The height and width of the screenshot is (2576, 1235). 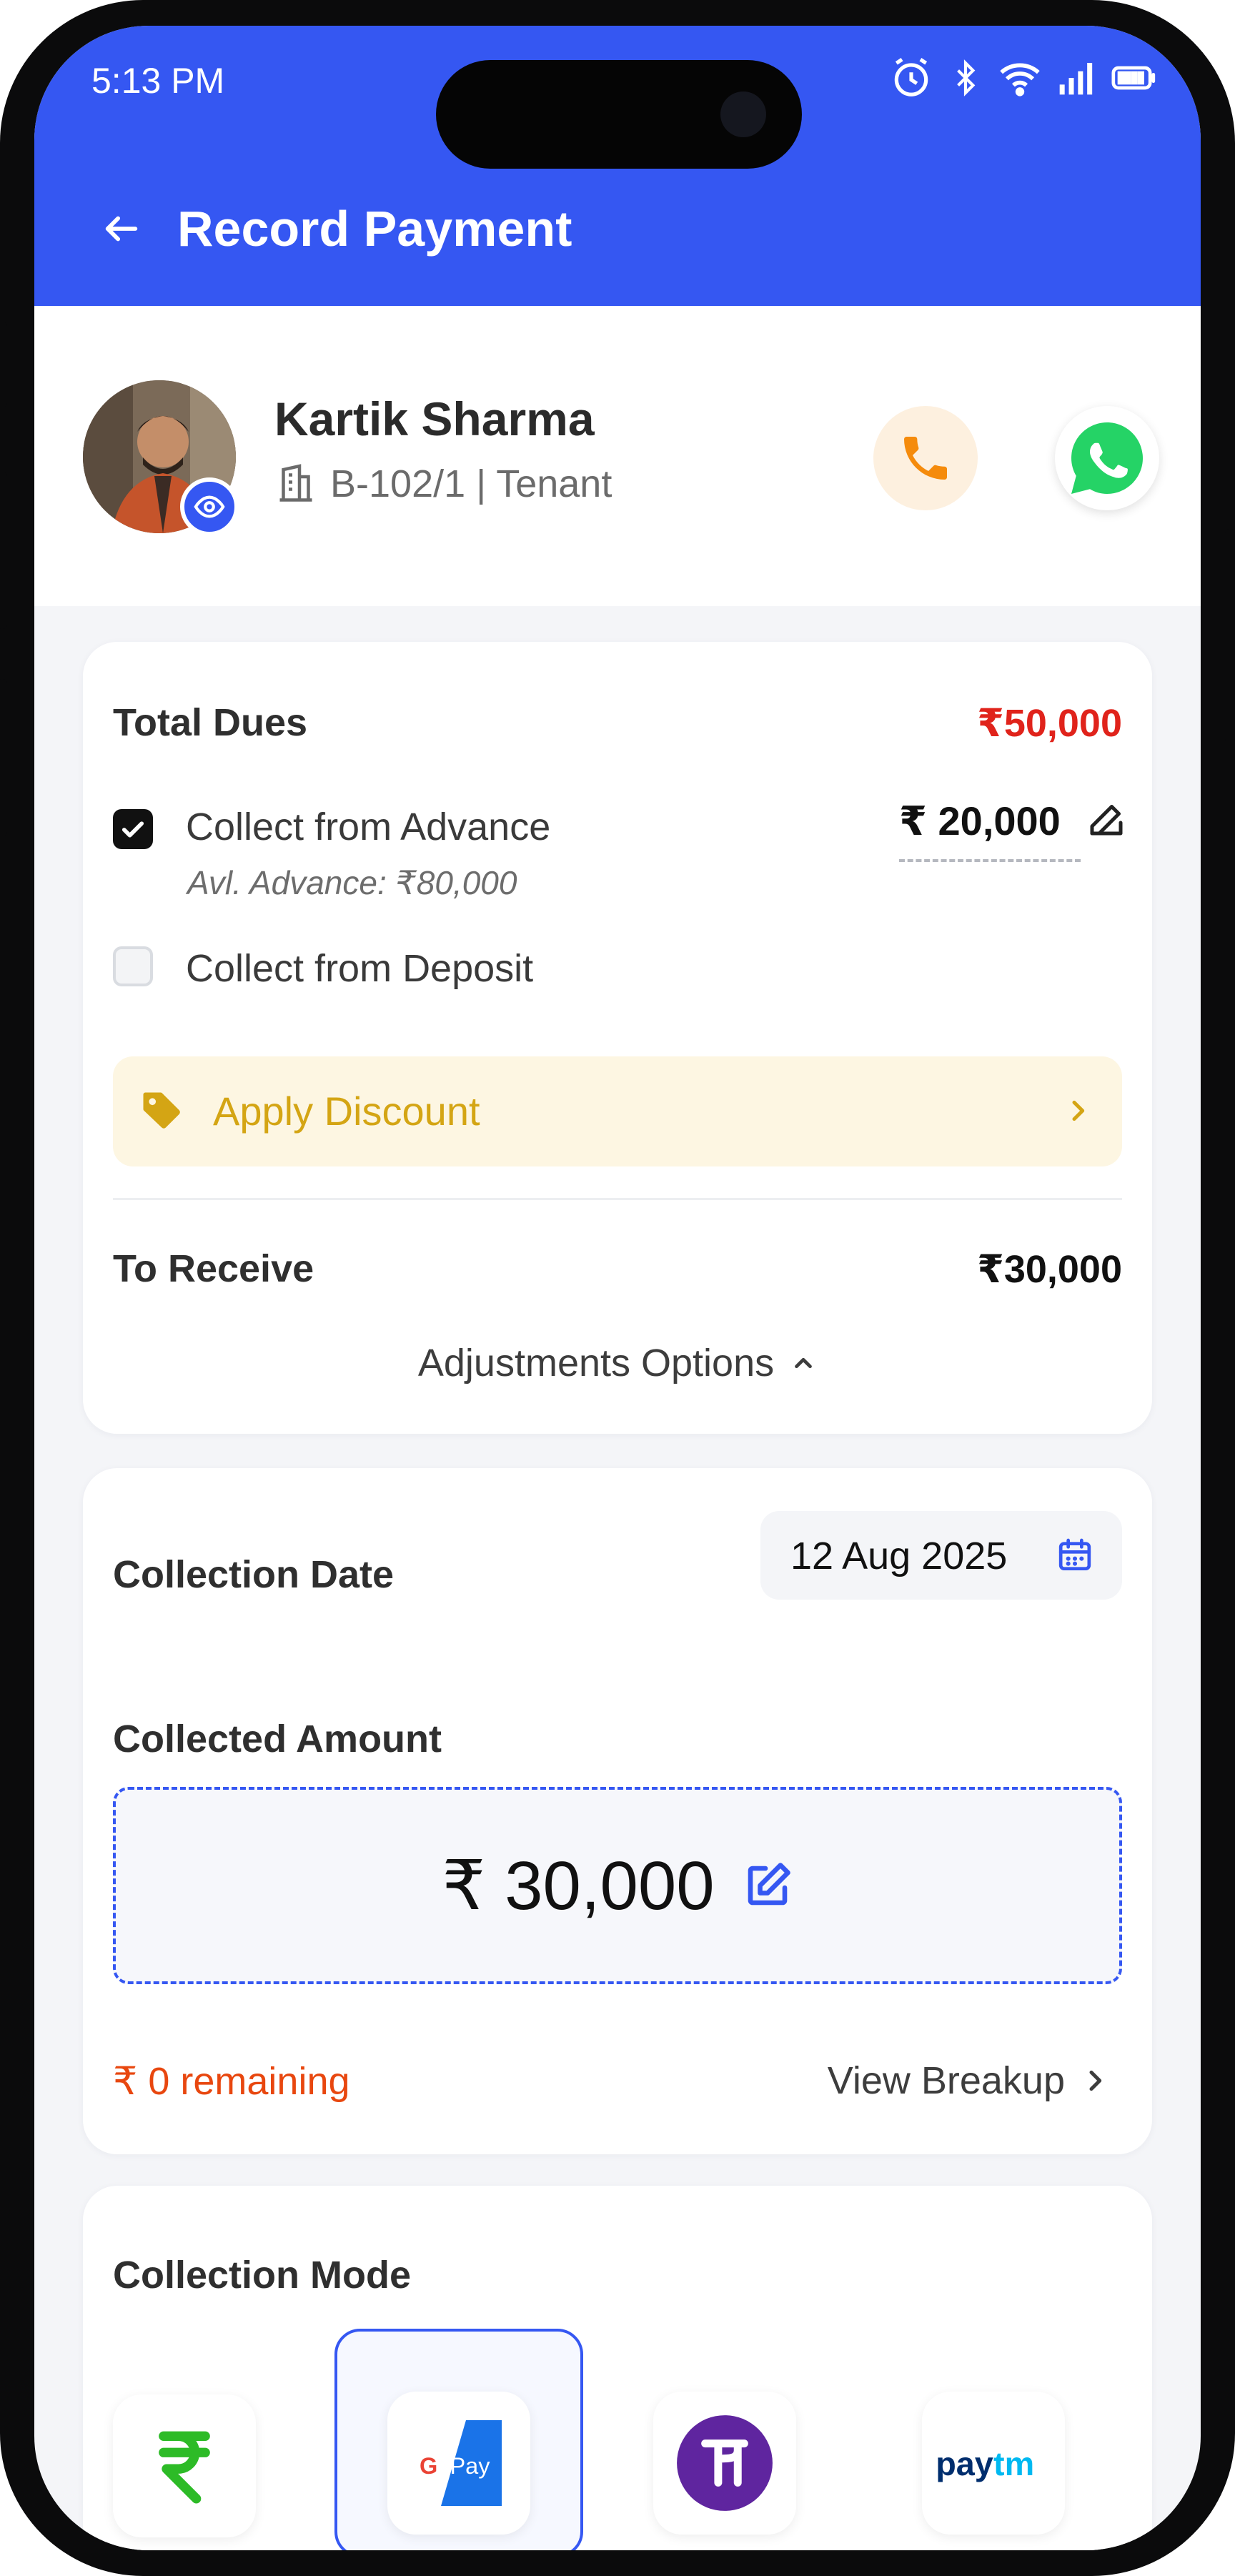 I want to click on check-icon, so click(x=132, y=830).